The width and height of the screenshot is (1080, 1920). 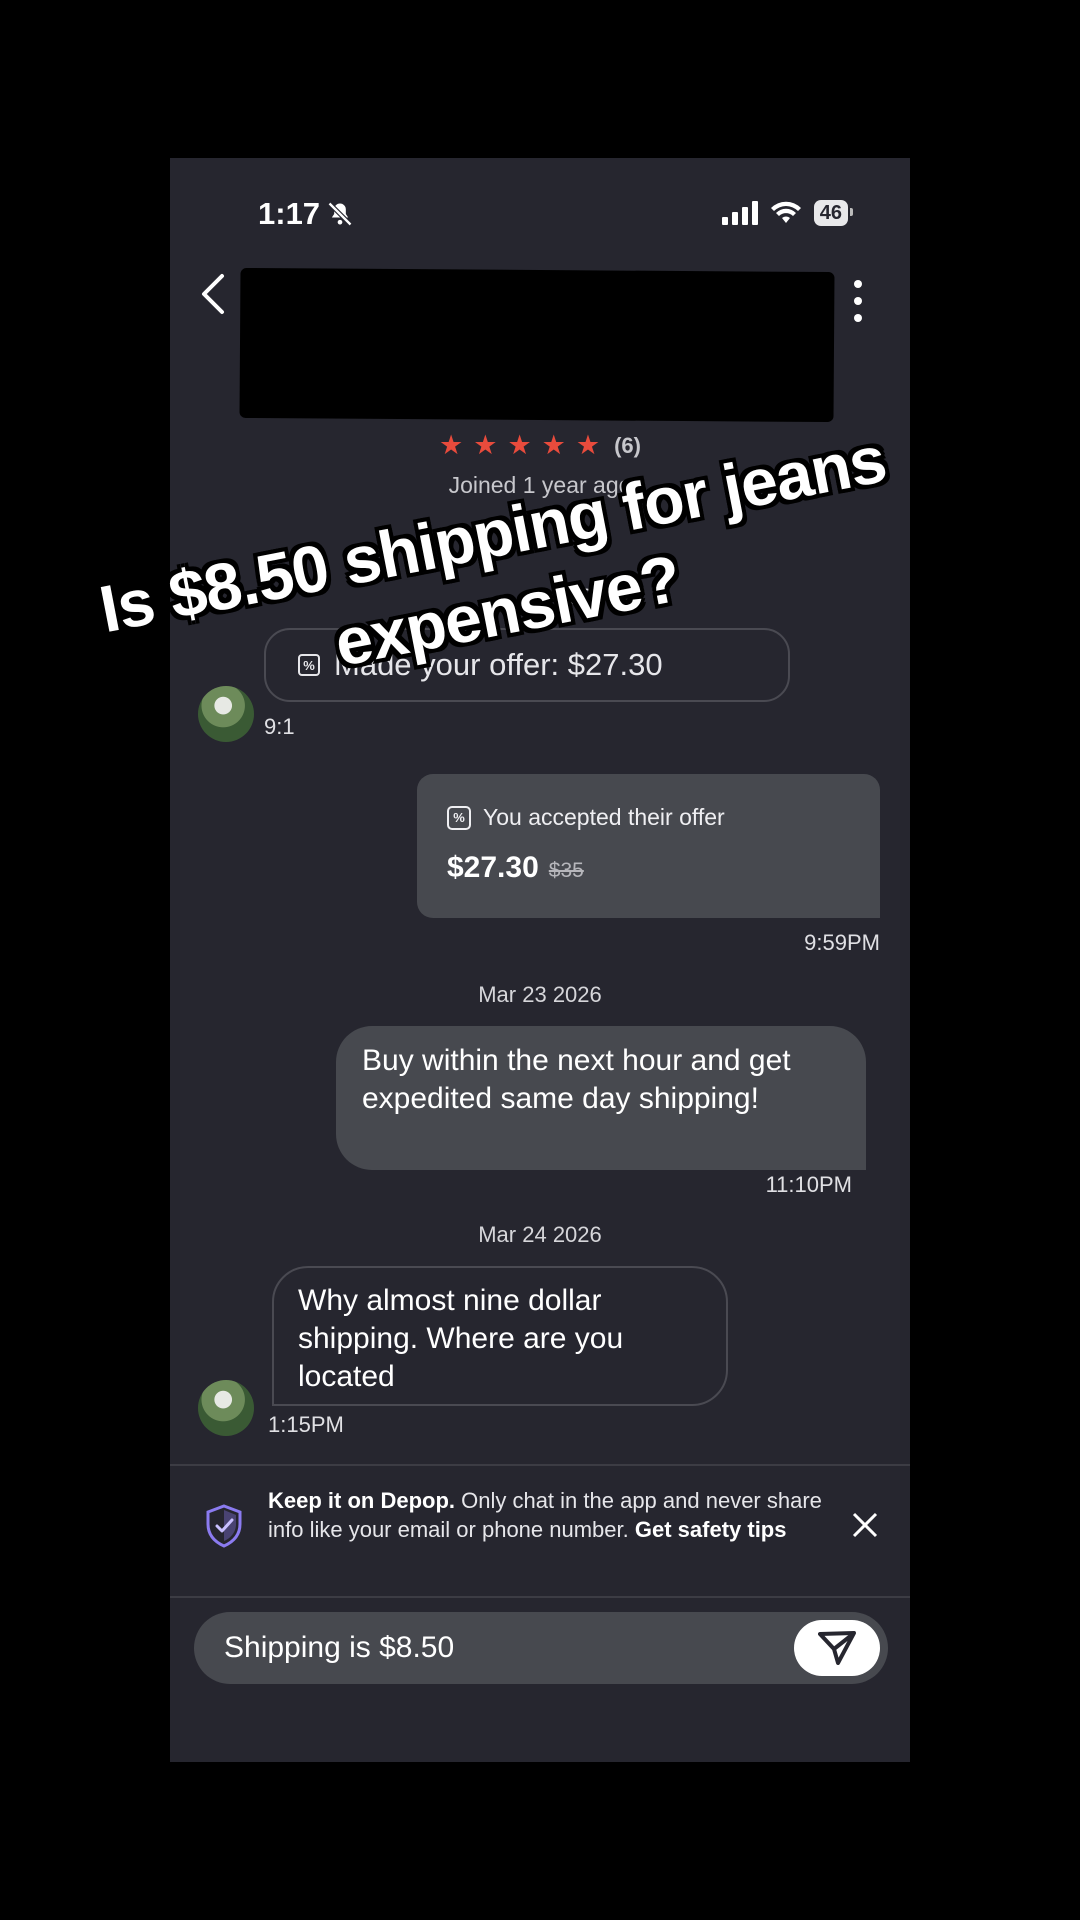 I want to click on close-icon, so click(x=865, y=1525).